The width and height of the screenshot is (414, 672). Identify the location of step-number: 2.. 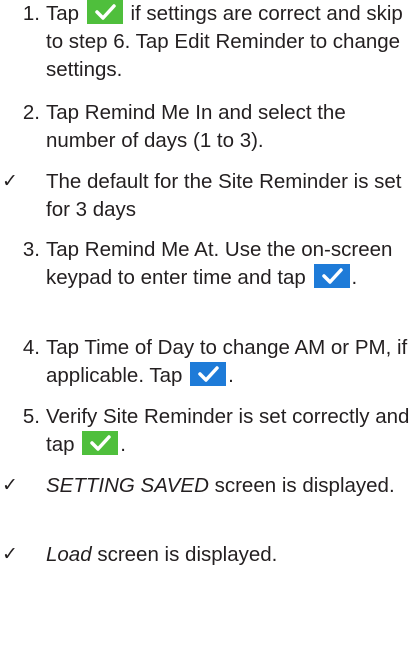
(31, 112).